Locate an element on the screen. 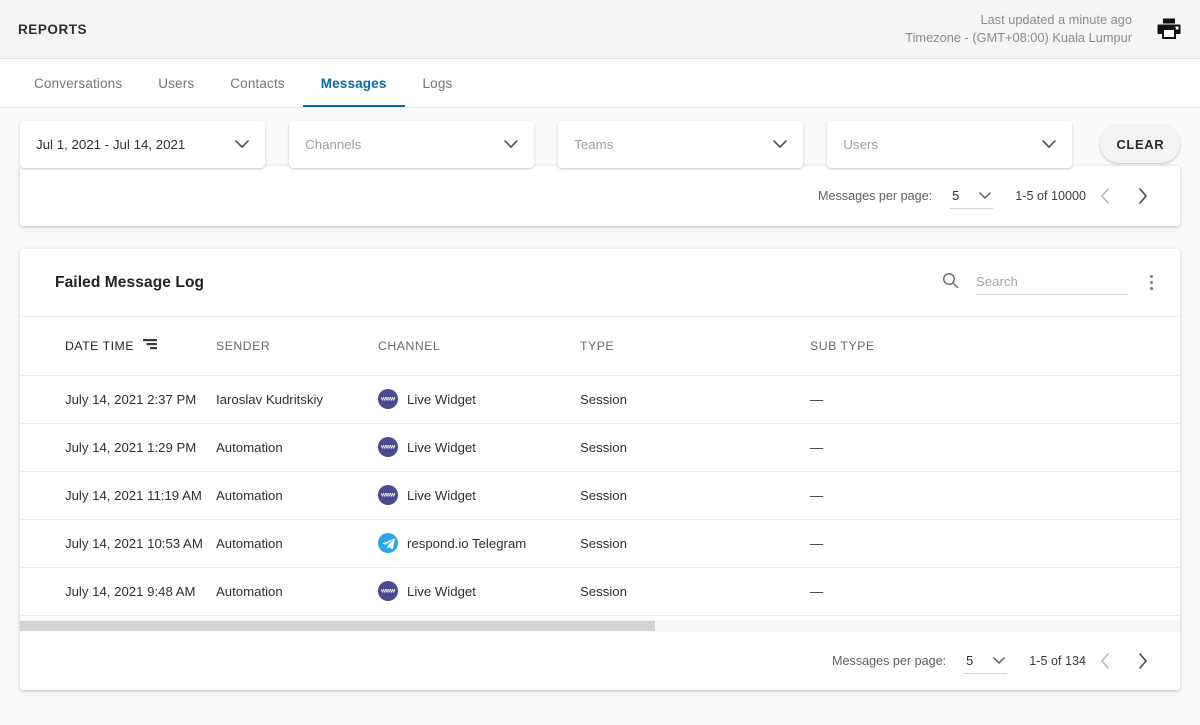 This screenshot has height=725, width=1200. log-paginator-range: 1-5 of 134 is located at coordinates (1057, 661).